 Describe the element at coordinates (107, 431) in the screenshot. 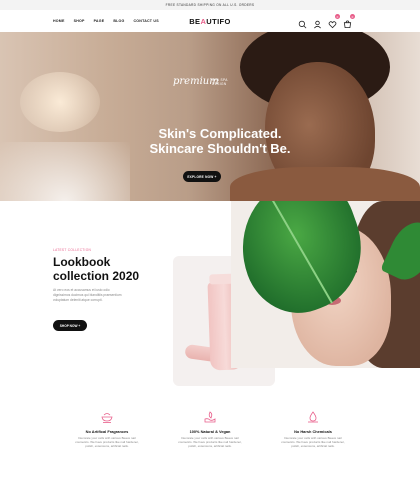

I see `feature-title: No Artifical Fragrances` at that location.